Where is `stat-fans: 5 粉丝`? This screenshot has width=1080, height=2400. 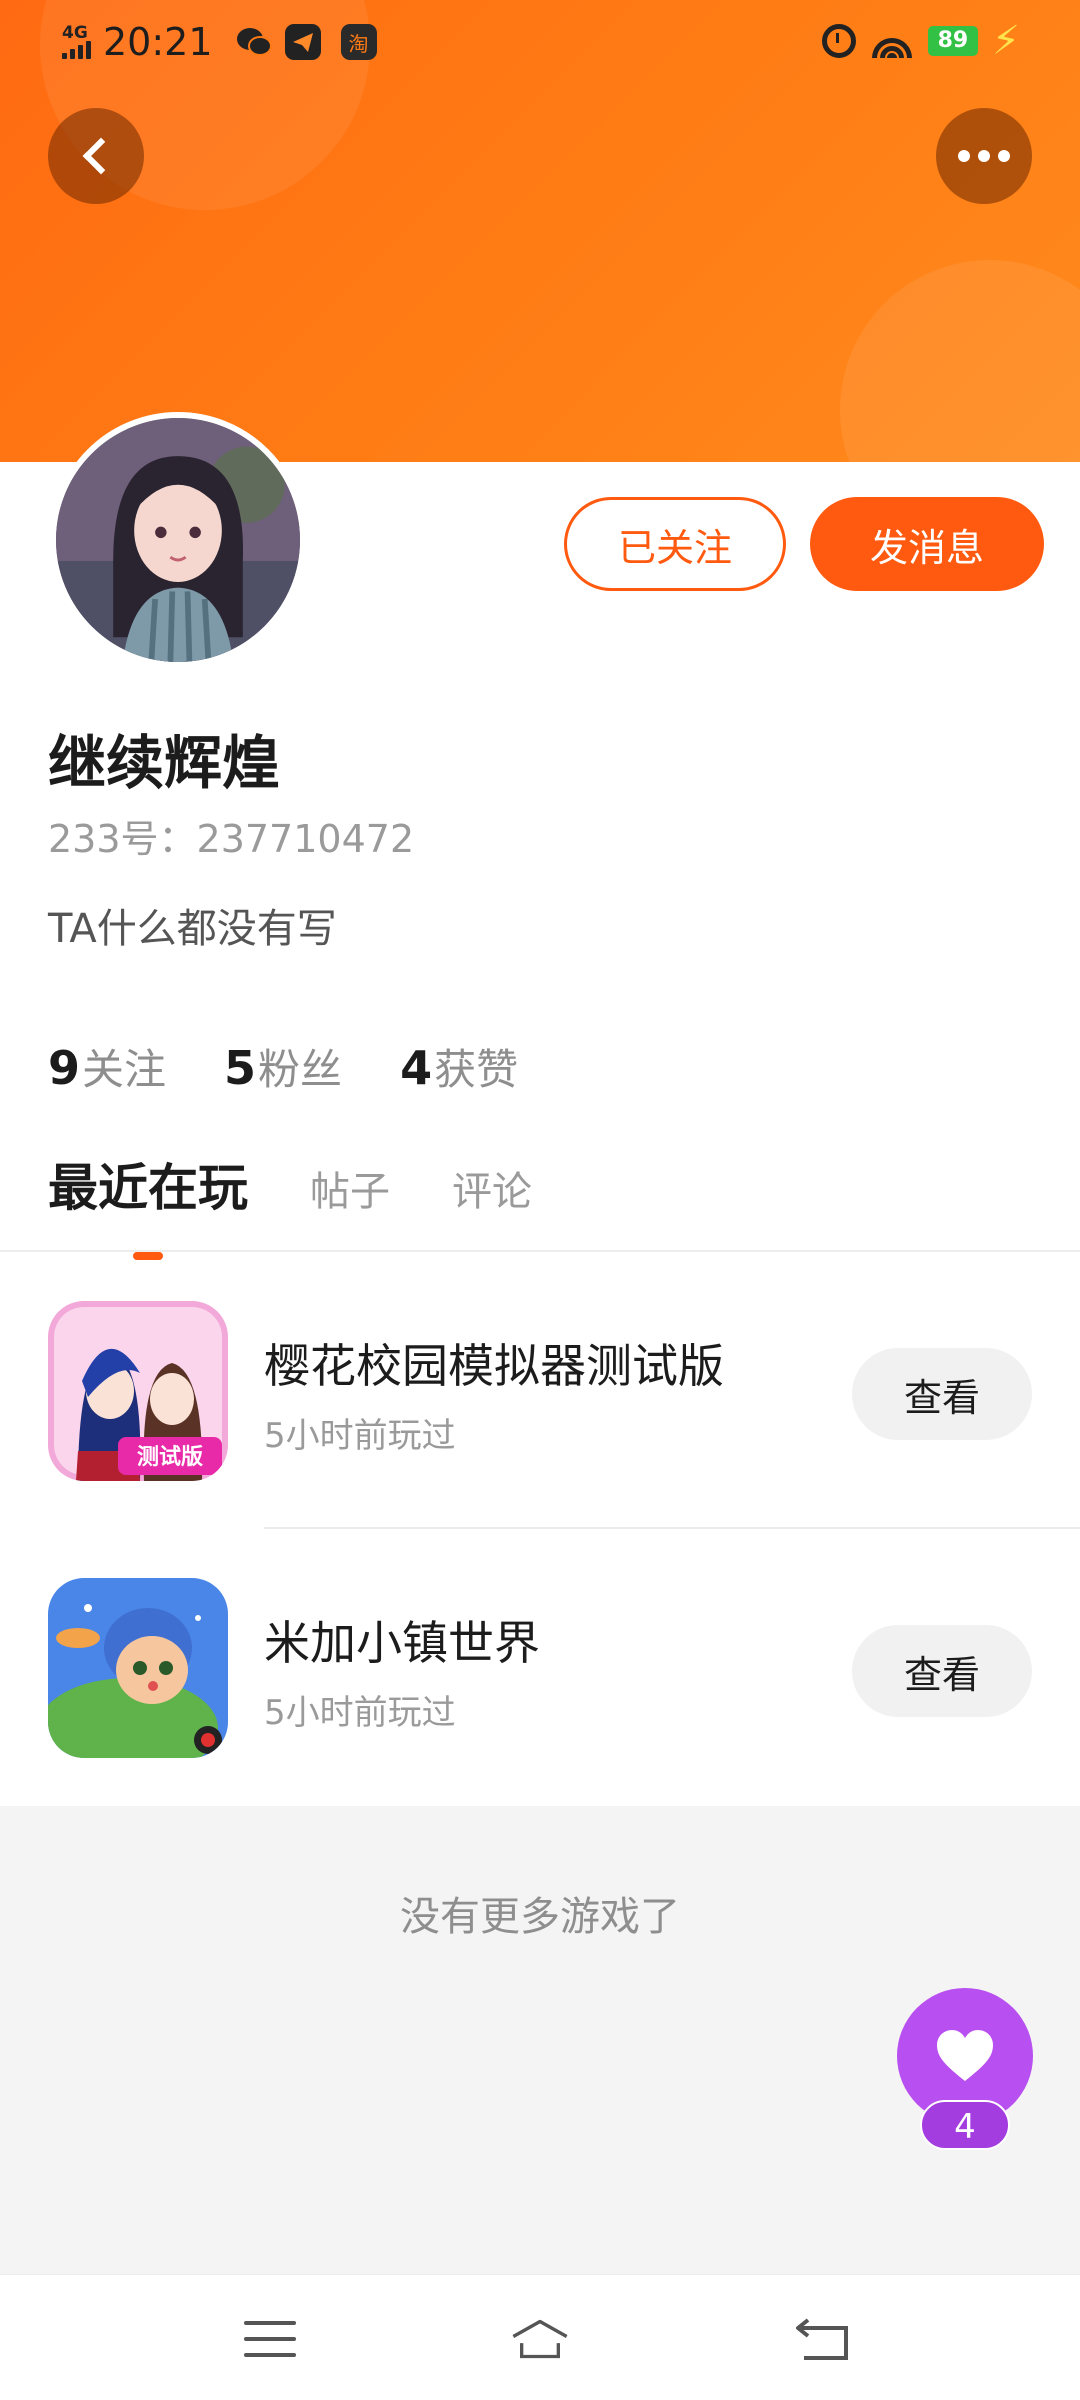 stat-fans: 5 粉丝 is located at coordinates (283, 1066).